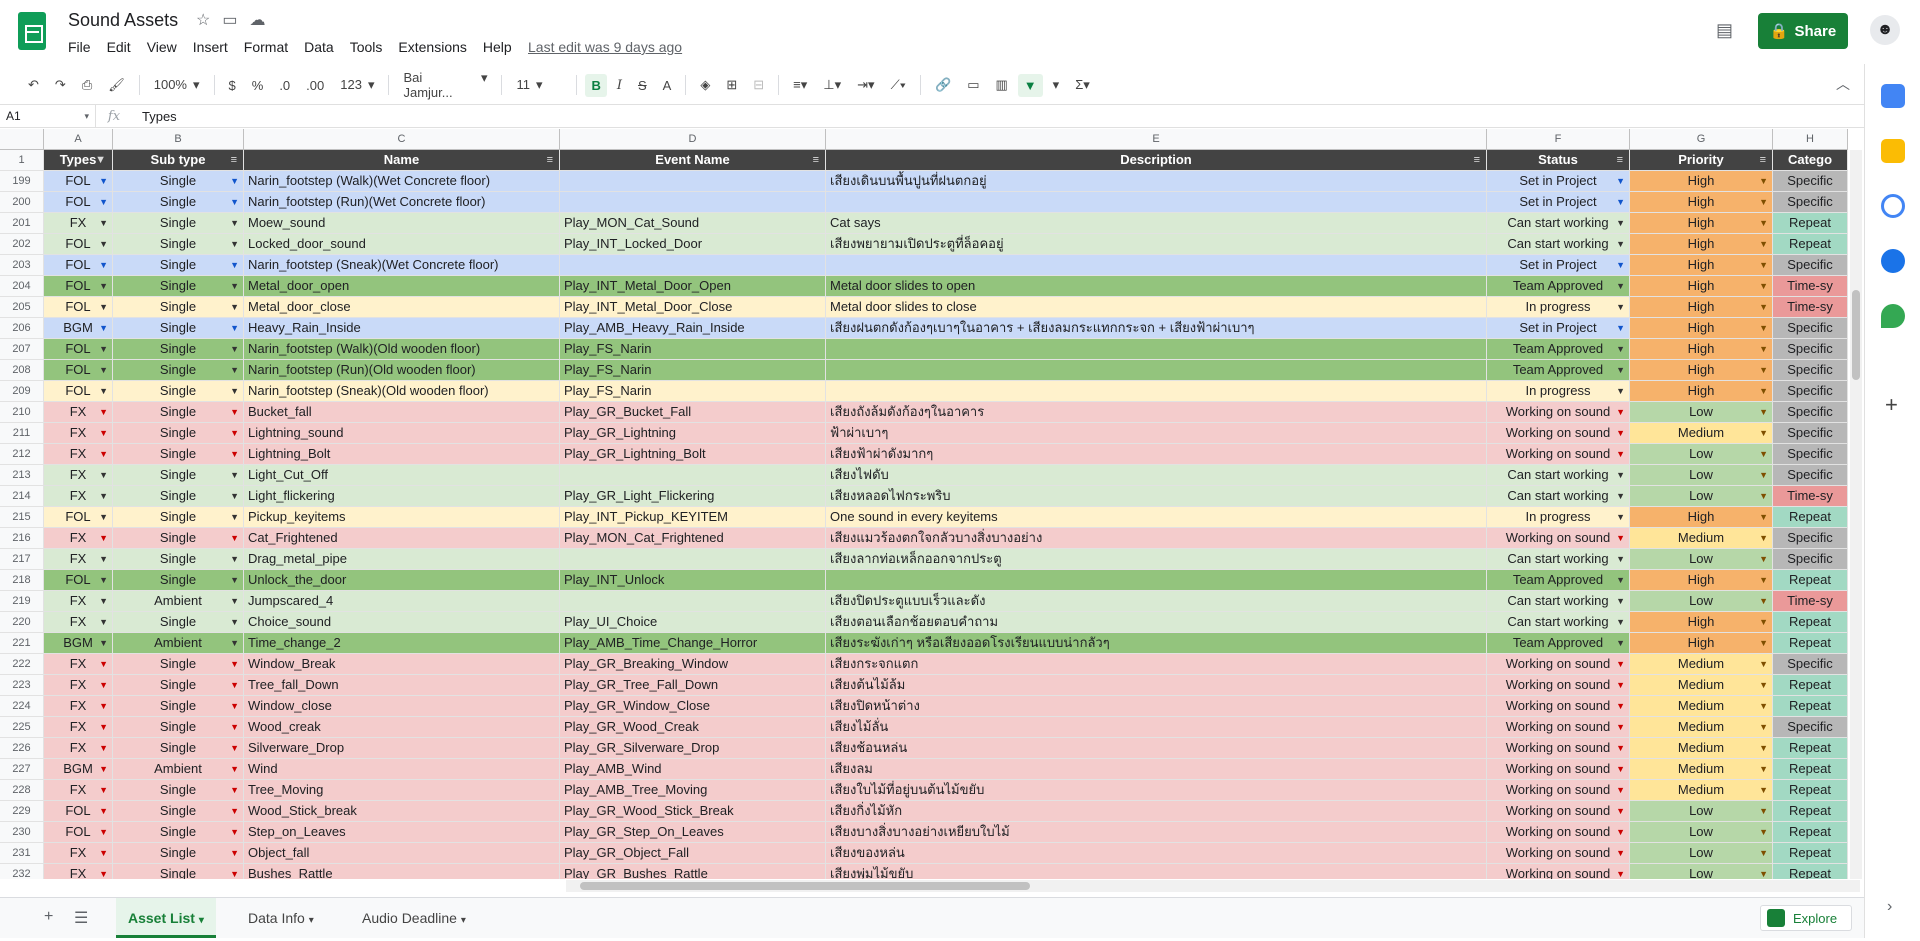 Image resolution: width=1920 pixels, height=941 pixels. Describe the element at coordinates (178, 643) in the screenshot. I see `sub-cell: Ambient ▼` at that location.